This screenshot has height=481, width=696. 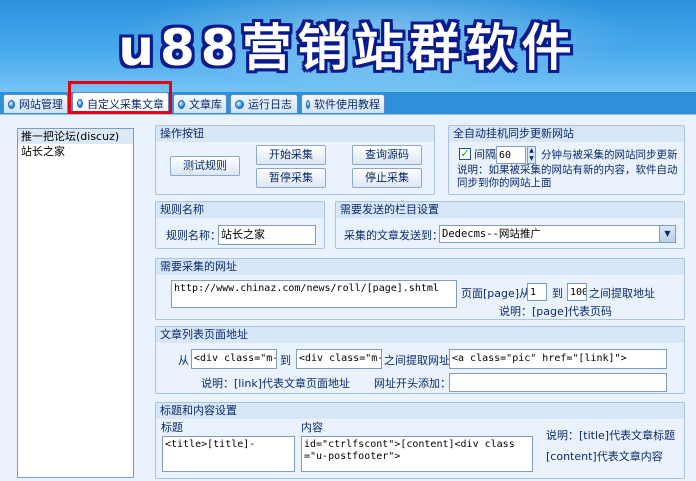 I want to click on auto-sync-title: 全自动挂机同步更新网站, so click(x=566, y=134).